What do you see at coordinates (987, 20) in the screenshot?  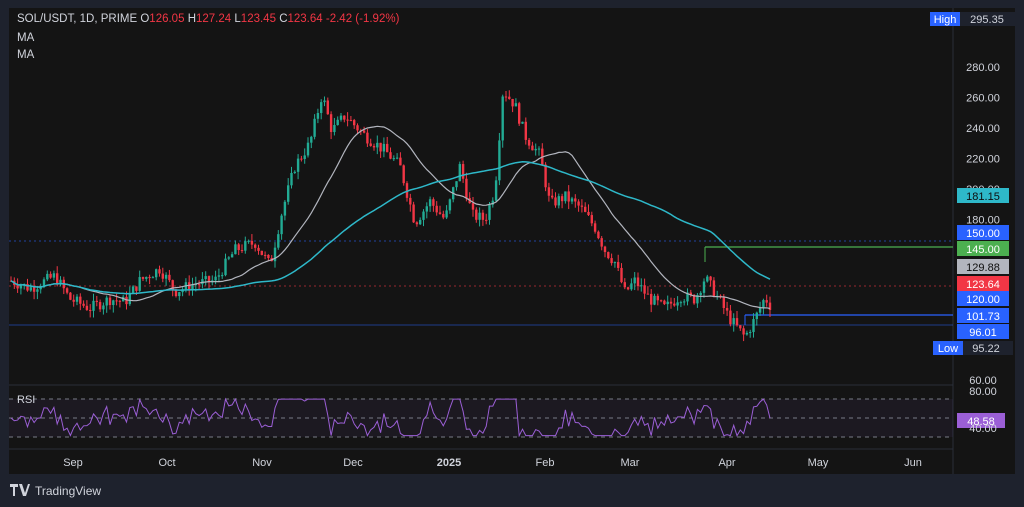 I see `high-value: 295.35` at bounding box center [987, 20].